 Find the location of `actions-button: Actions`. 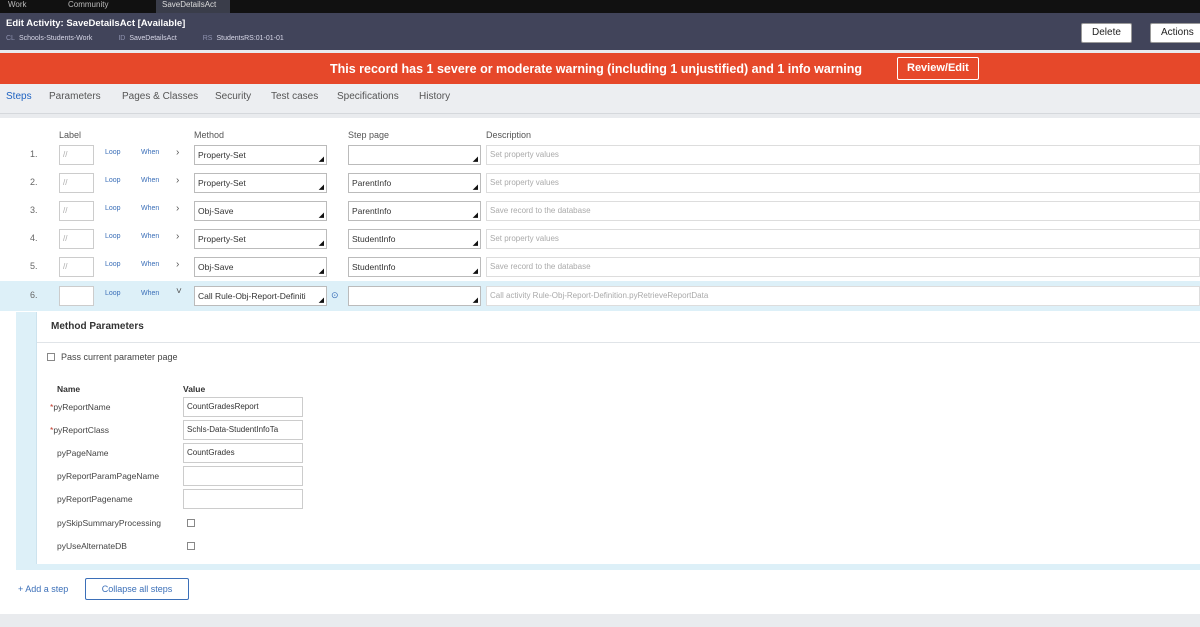

actions-button: Actions is located at coordinates (1175, 33).